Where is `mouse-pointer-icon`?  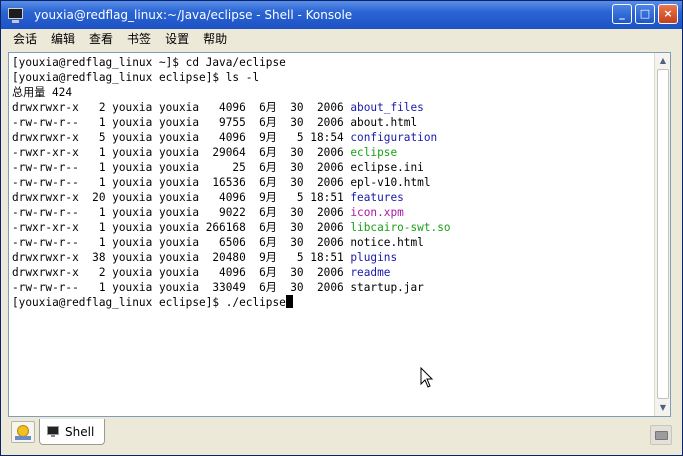
mouse-pointer-icon is located at coordinates (427, 377).